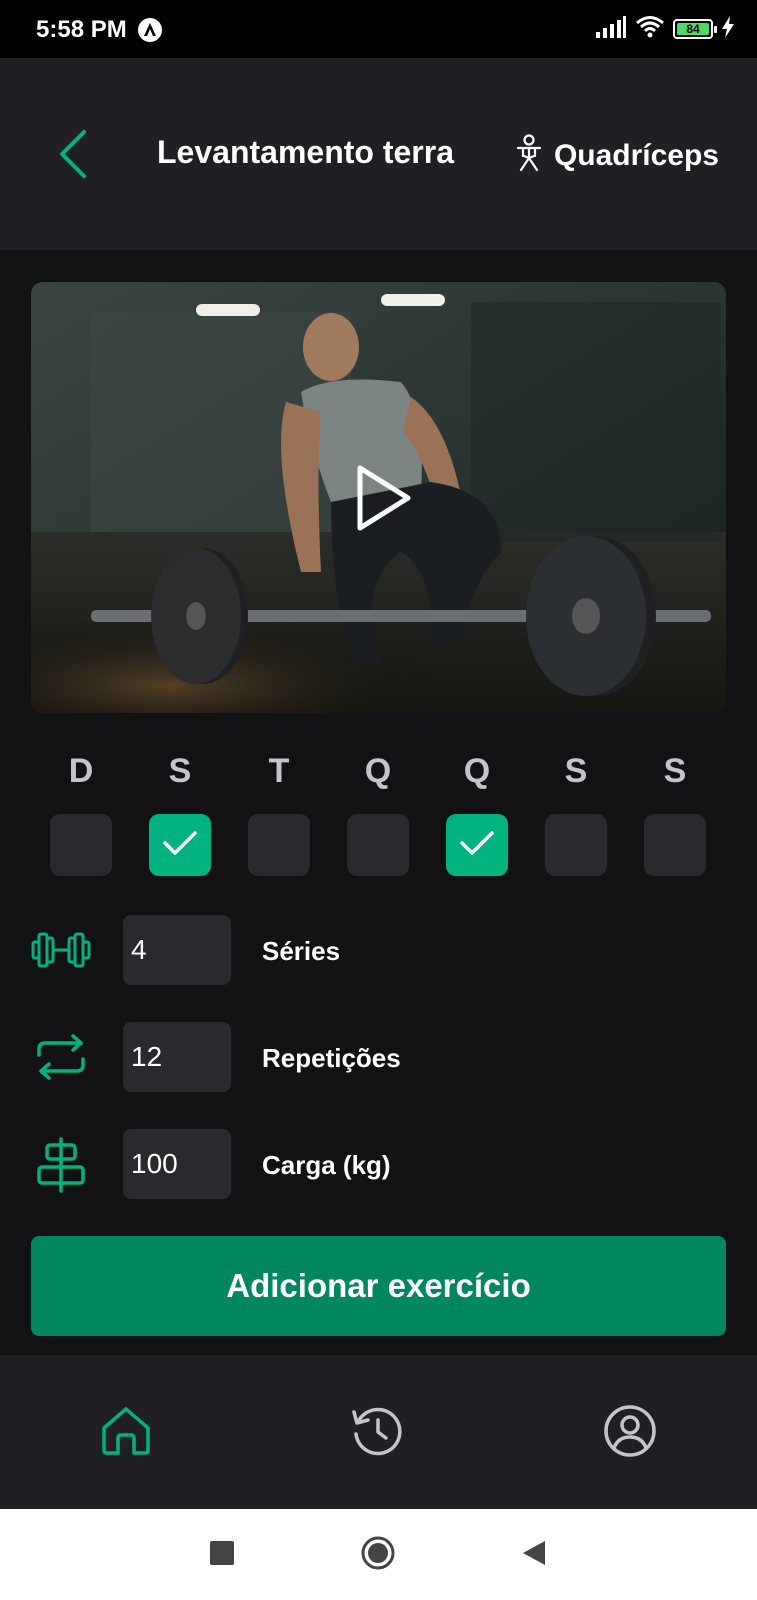  Describe the element at coordinates (650, 29) in the screenshot. I see `wifi-icon` at that location.